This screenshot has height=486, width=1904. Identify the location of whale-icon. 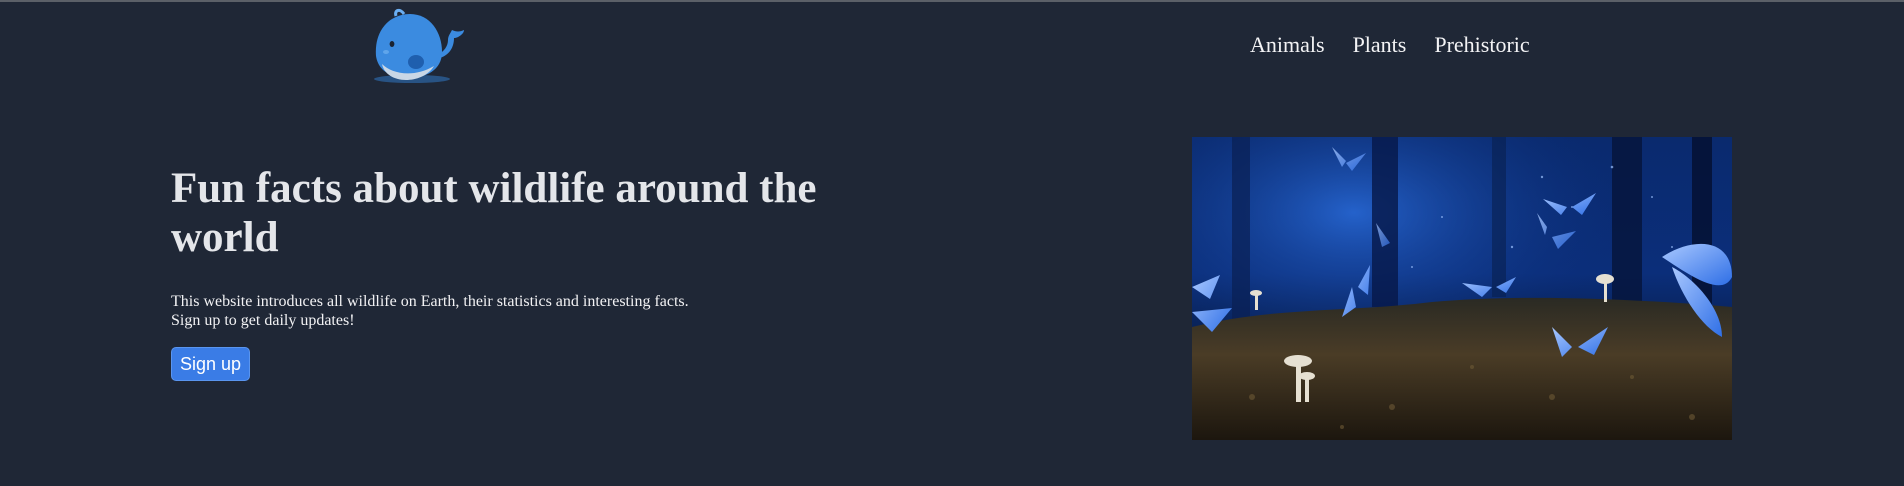
(419, 45).